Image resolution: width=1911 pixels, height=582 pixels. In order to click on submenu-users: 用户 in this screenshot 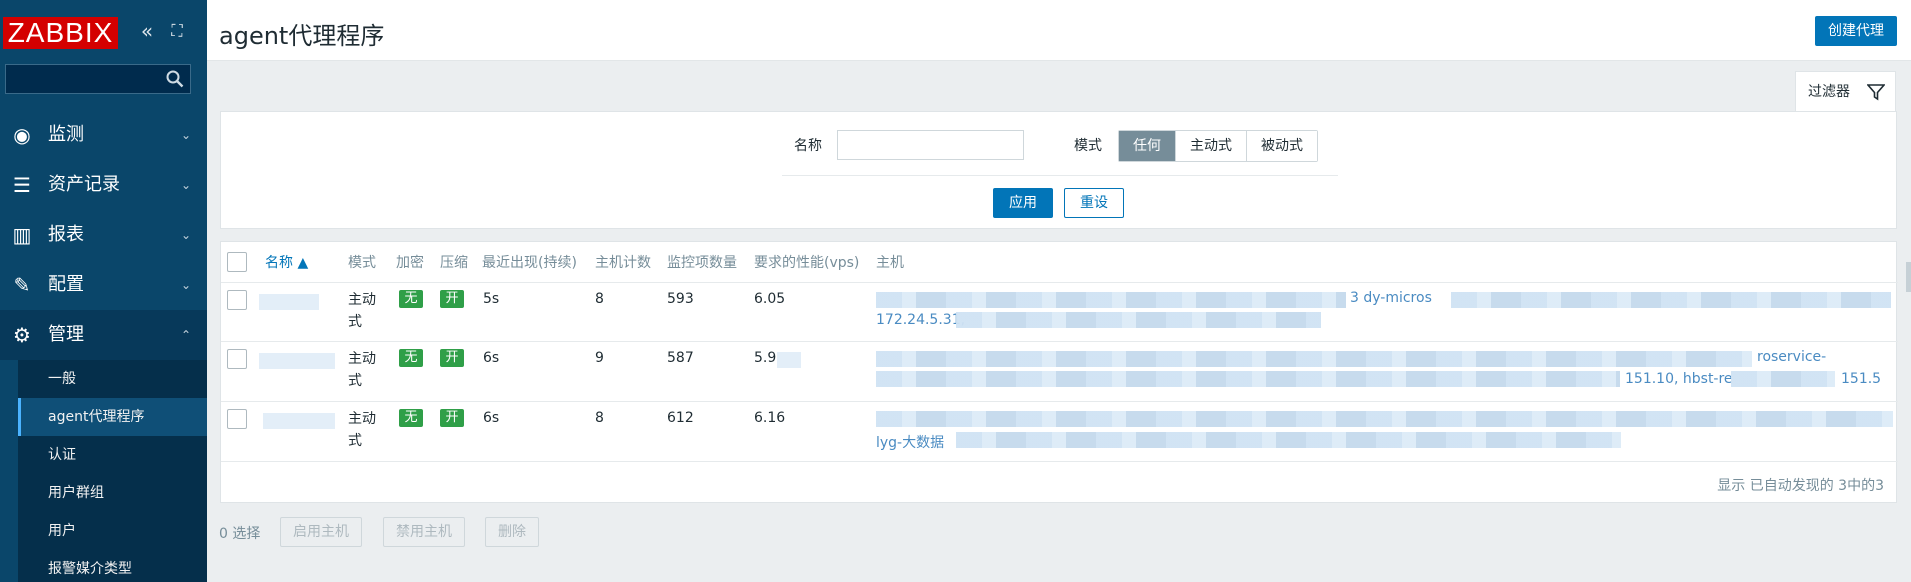, I will do `click(112, 531)`.